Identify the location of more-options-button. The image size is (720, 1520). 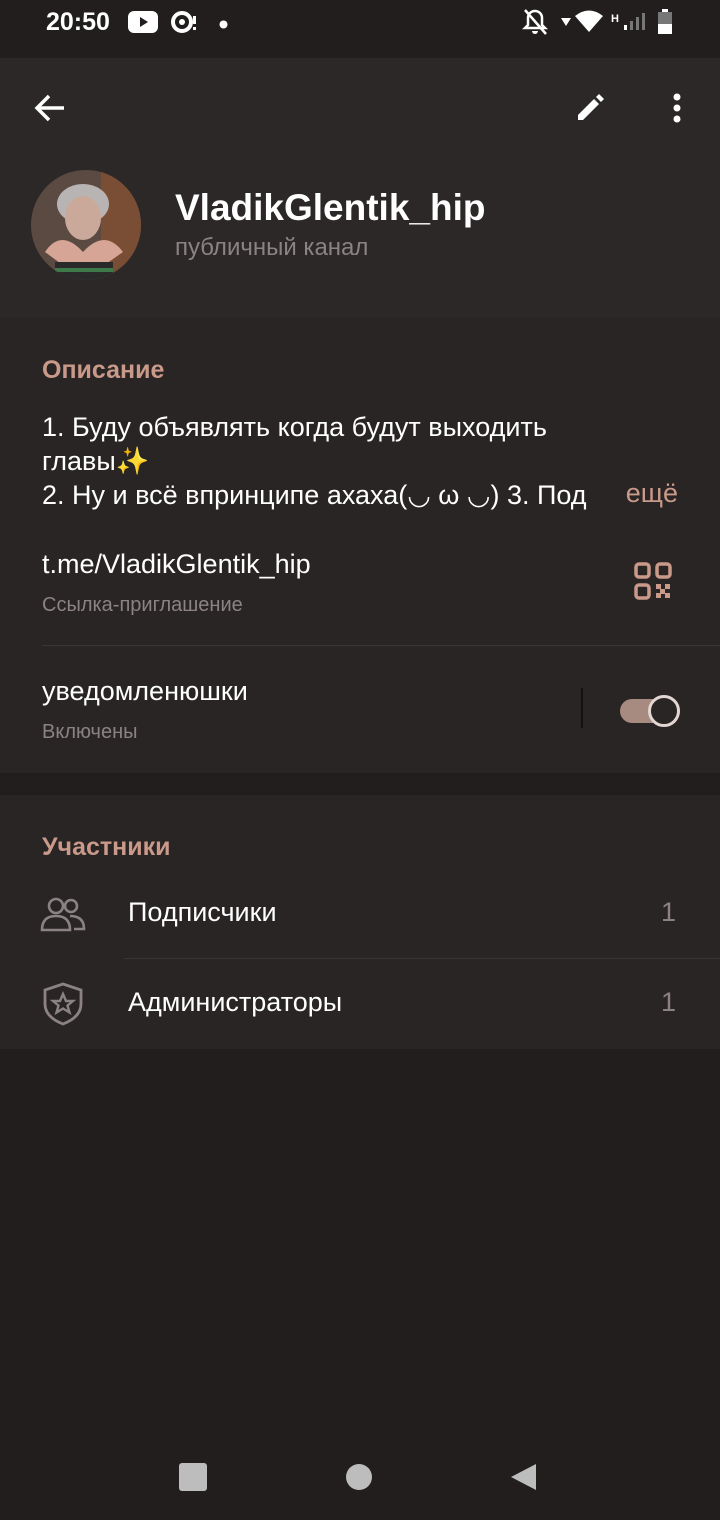
(677, 108).